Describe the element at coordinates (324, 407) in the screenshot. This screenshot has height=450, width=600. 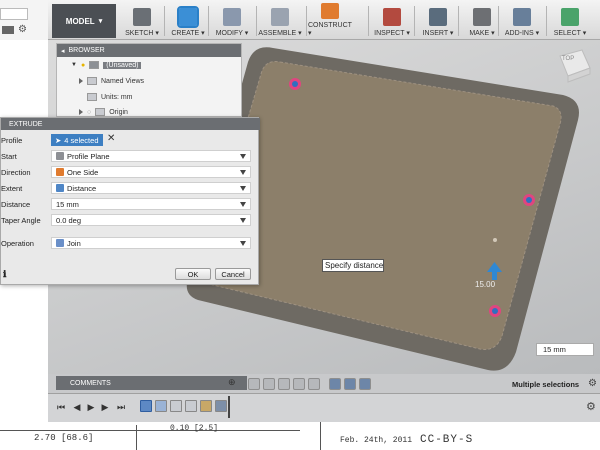
I see `timeline-bar: ⏮ ◀ ▶ ▶ ⏭ ⚙` at that location.